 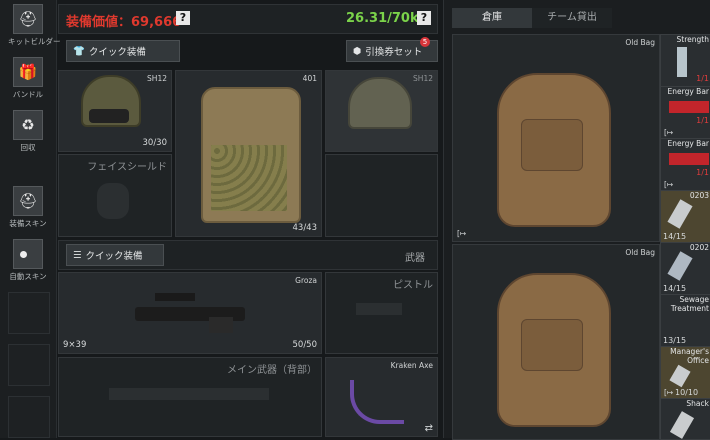 What do you see at coordinates (28, 19) in the screenshot?
I see `helmet-icon: ⛑` at bounding box center [28, 19].